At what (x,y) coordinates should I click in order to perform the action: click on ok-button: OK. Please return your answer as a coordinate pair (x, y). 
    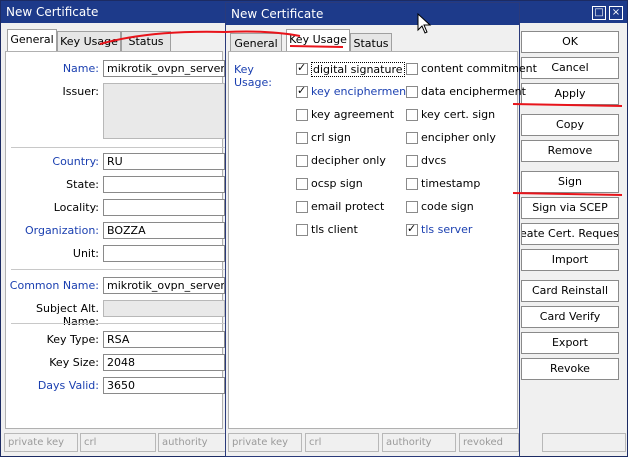
    Looking at the image, I should click on (570, 42).